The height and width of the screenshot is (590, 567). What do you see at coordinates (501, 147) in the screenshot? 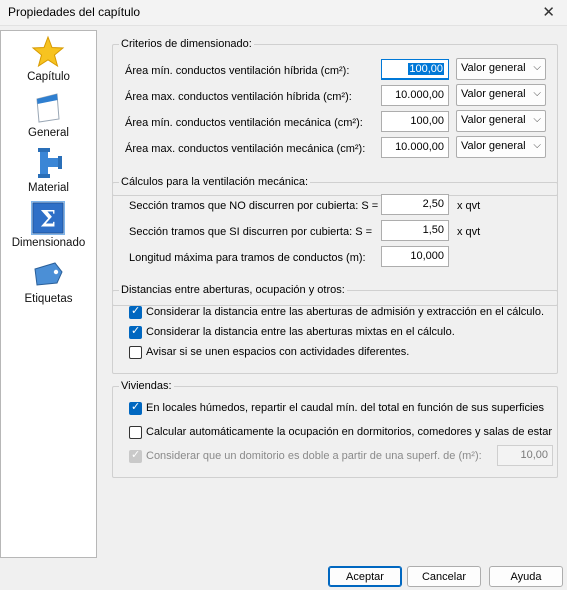
I see `area-max-mecanica-select: Valor general ⌵` at bounding box center [501, 147].